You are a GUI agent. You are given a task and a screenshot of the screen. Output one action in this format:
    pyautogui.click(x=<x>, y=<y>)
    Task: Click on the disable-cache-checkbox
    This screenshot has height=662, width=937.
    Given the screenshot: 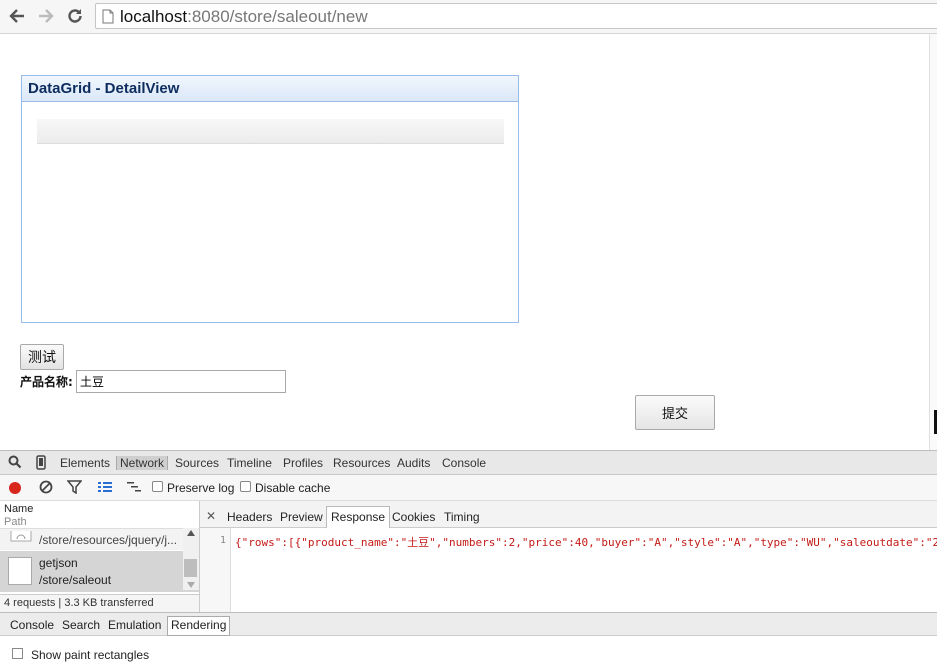 What is the action you would take?
    pyautogui.click(x=245, y=486)
    